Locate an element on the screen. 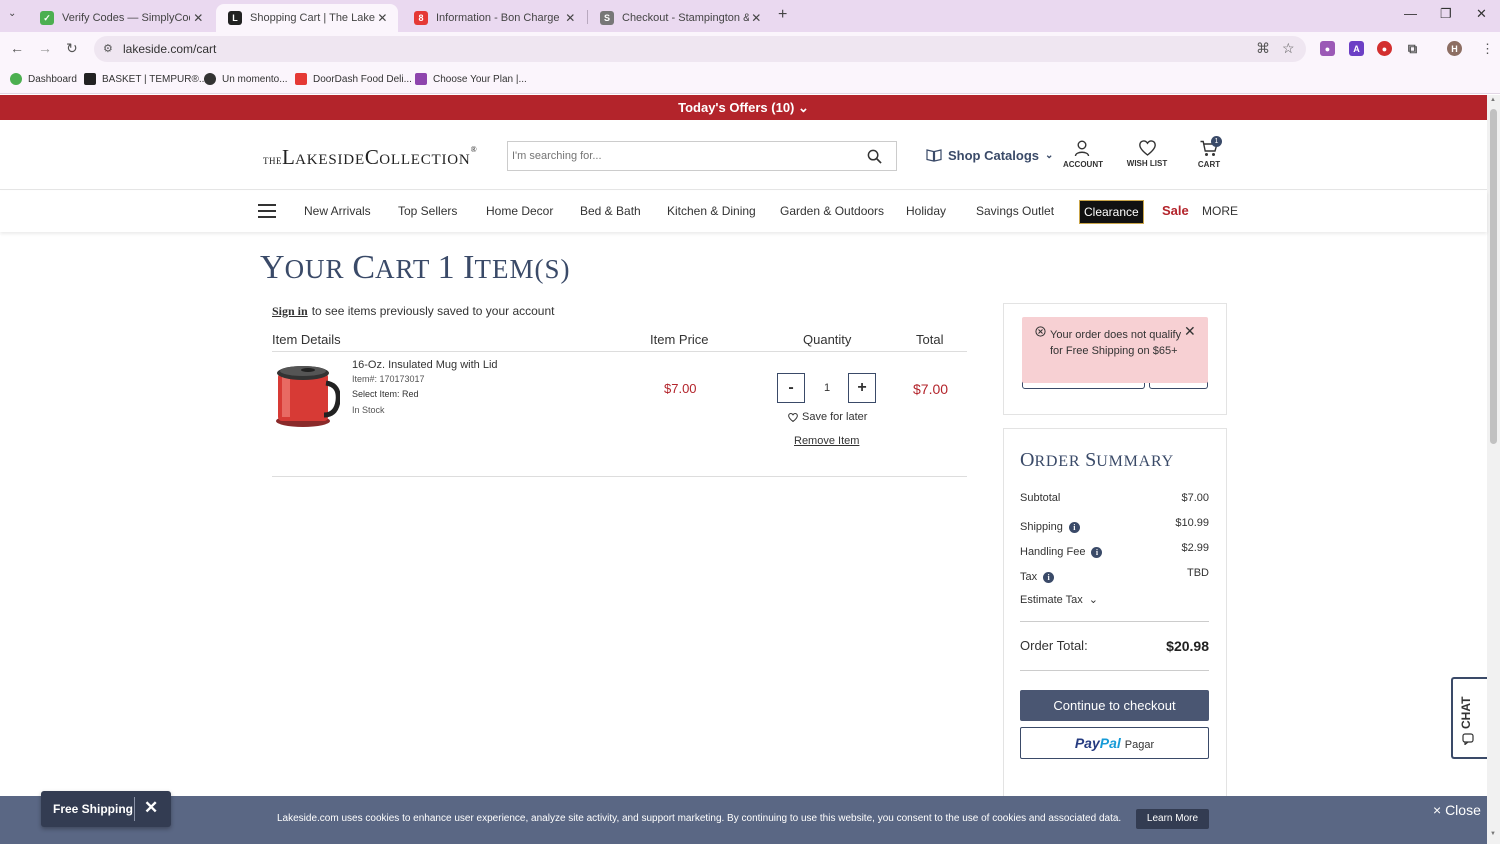 Image resolution: width=1500 pixels, height=844 pixels. tab-title: Information - Bon Charge - Che is located at coordinates (499, 18).